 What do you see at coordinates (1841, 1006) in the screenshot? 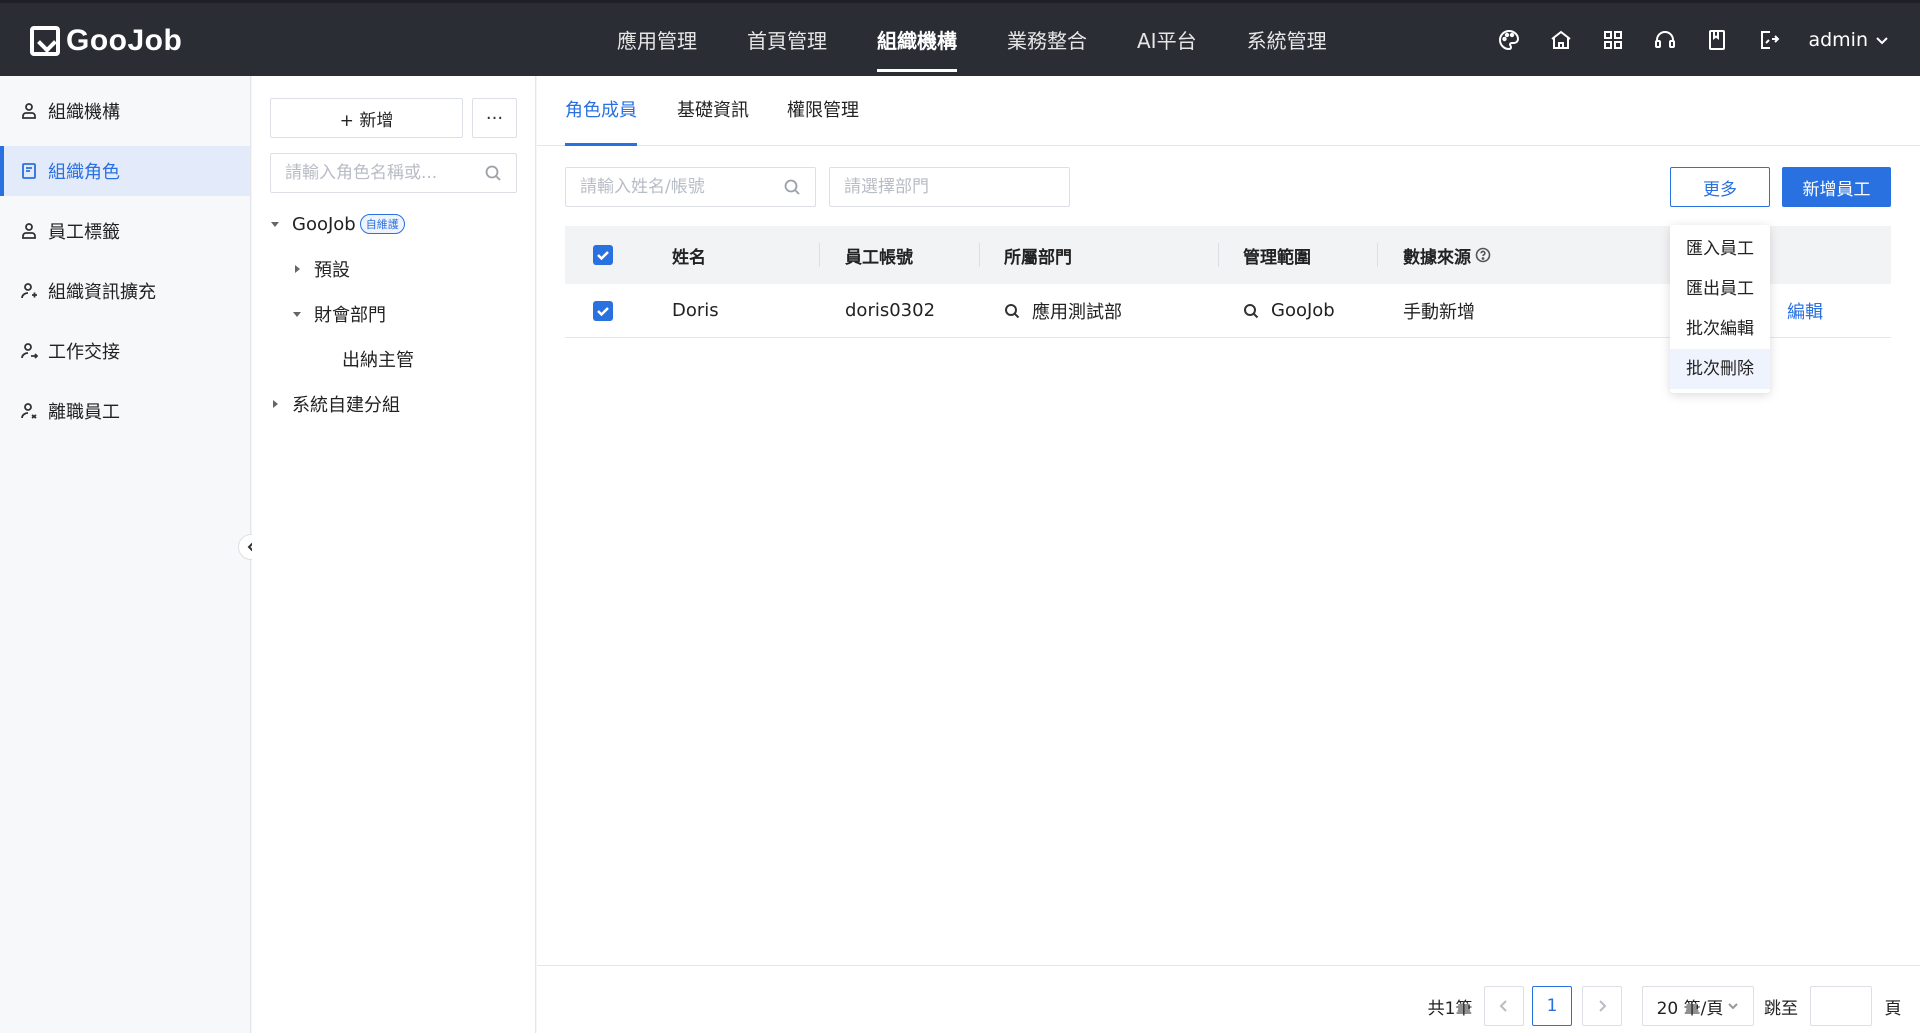
I see `jump-page-input` at bounding box center [1841, 1006].